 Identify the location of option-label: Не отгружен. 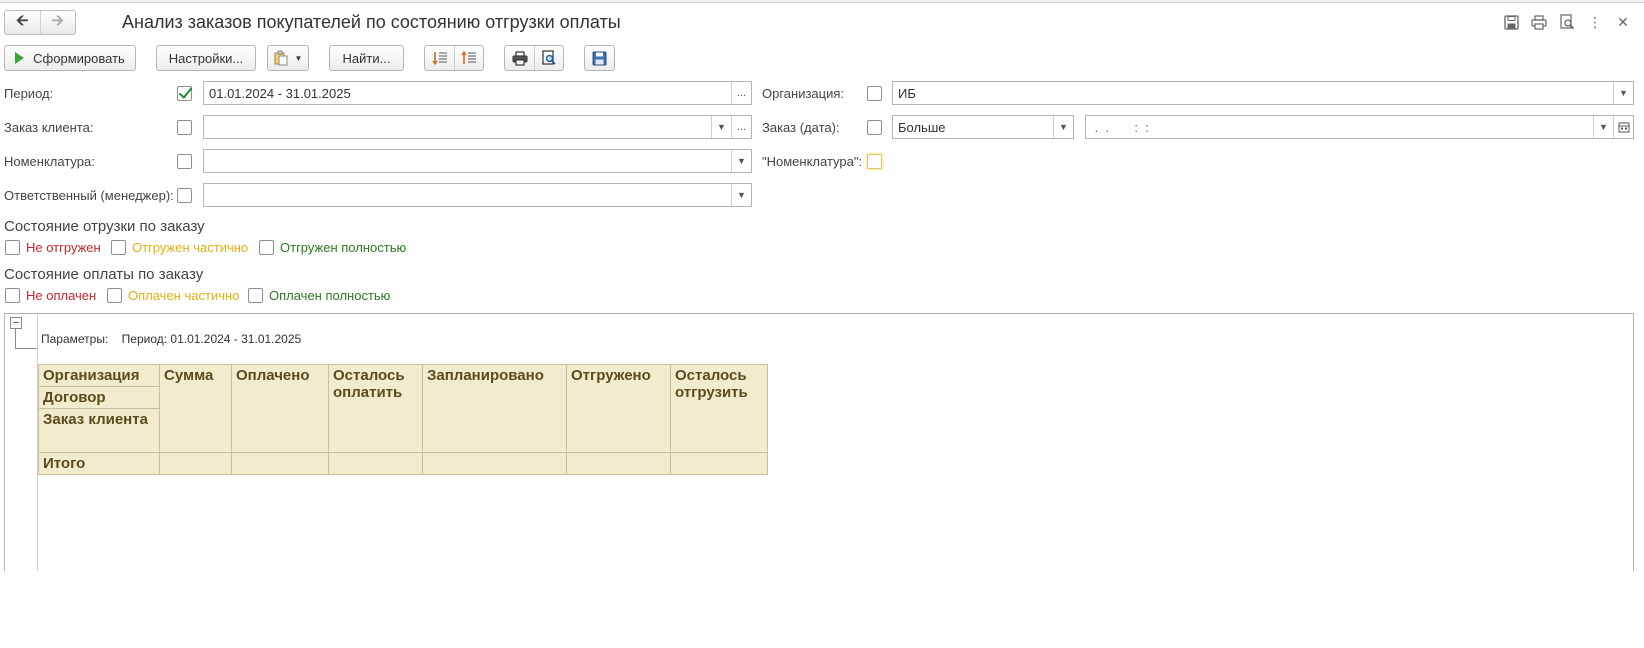
(63, 247).